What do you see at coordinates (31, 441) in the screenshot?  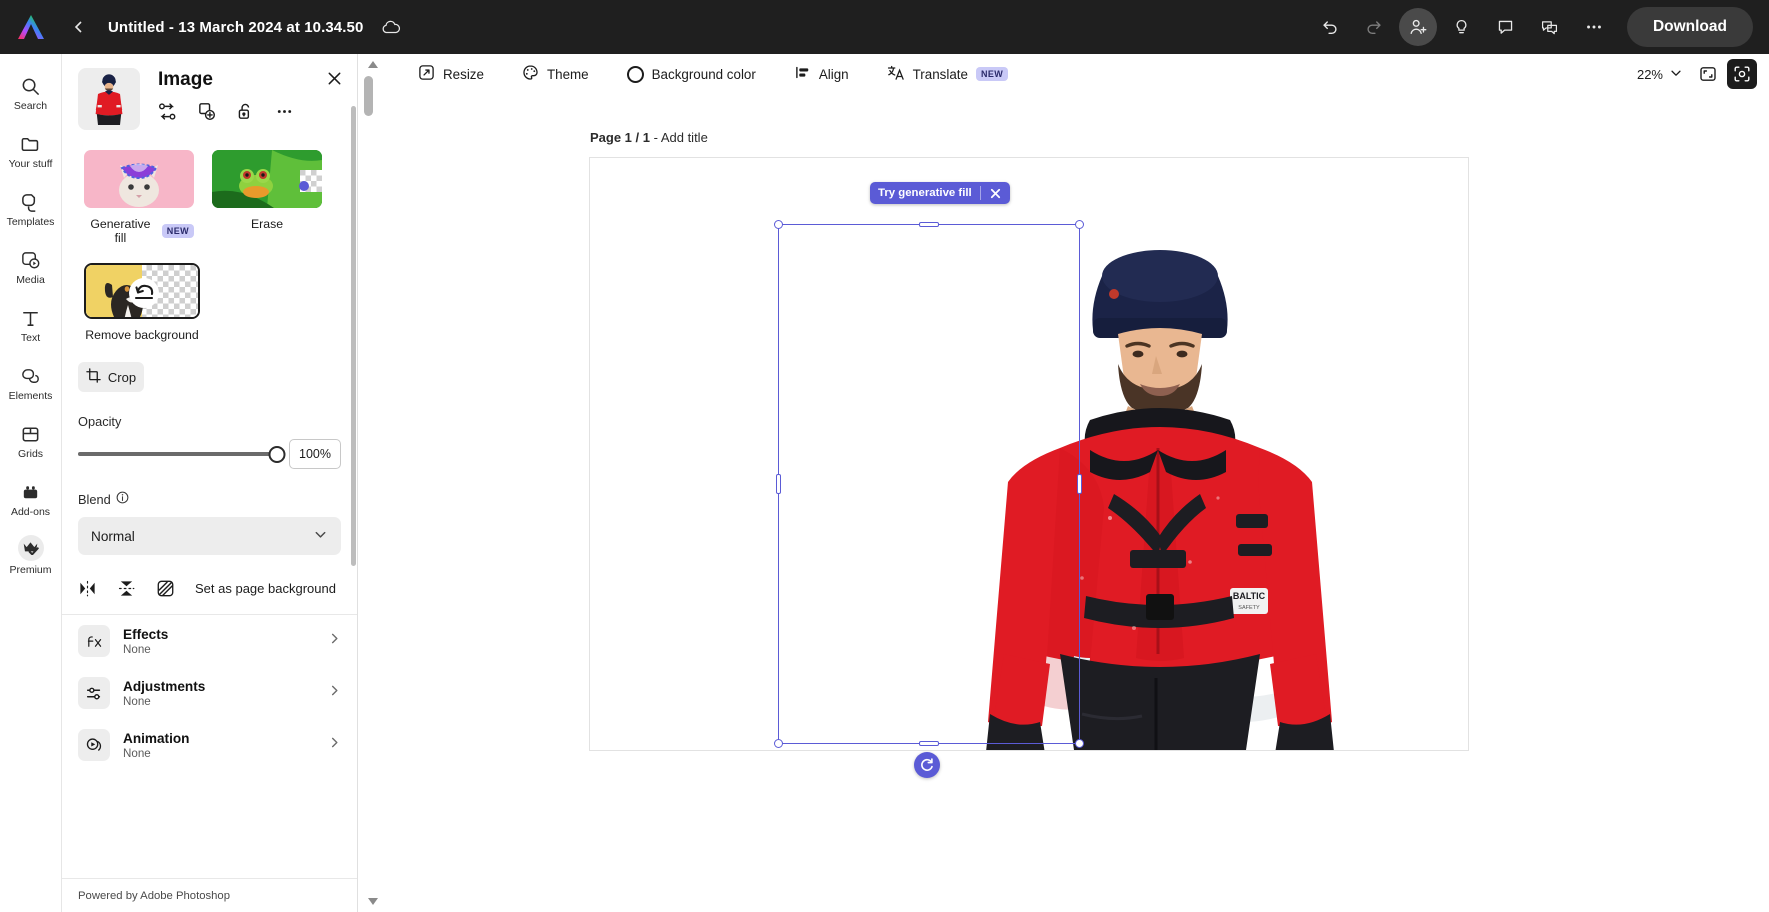 I see `sidebar-item-grids: Grids` at bounding box center [31, 441].